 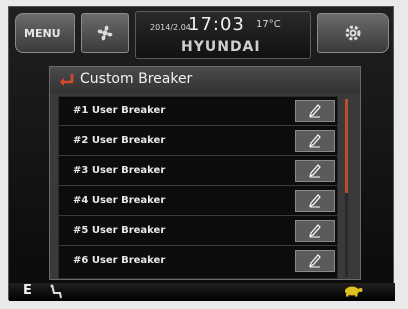 What do you see at coordinates (216, 24) in the screenshot?
I see `clock-time: 17:03` at bounding box center [216, 24].